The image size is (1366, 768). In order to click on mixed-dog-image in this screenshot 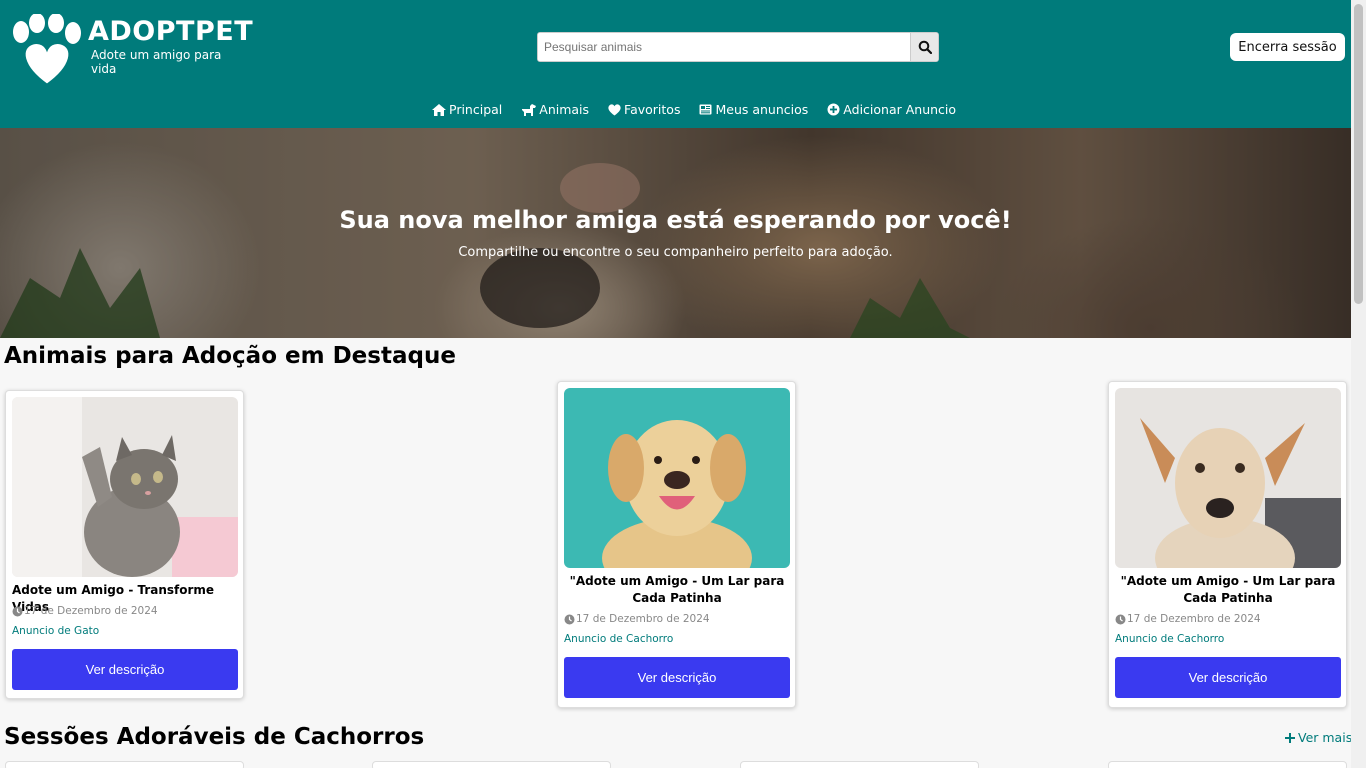, I will do `click(1228, 478)`.